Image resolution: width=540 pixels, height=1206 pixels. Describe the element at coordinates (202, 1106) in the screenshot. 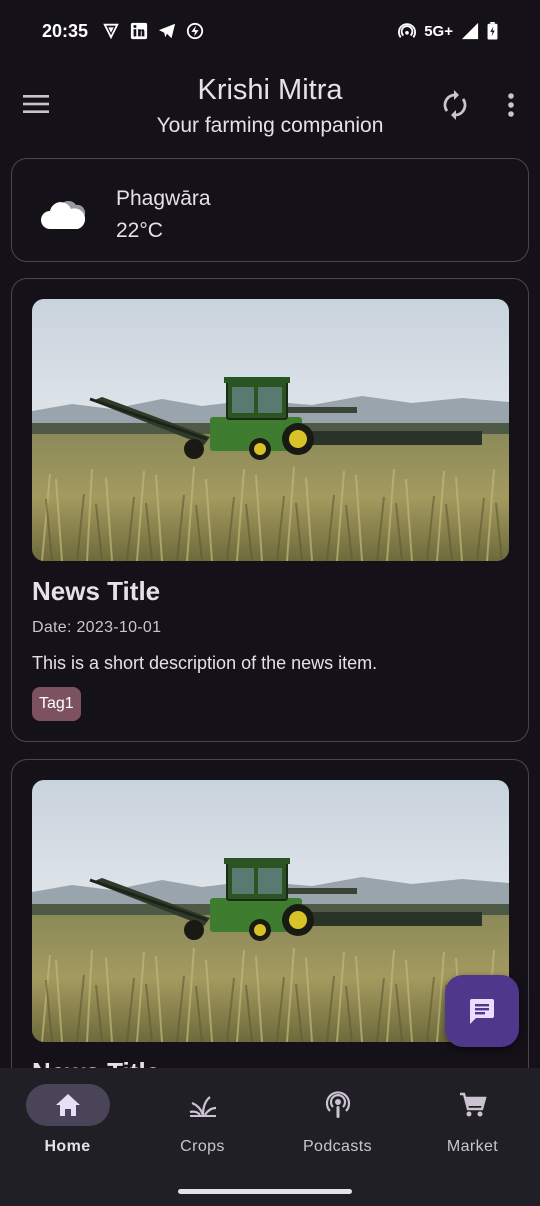

I see `sprout-icon` at that location.